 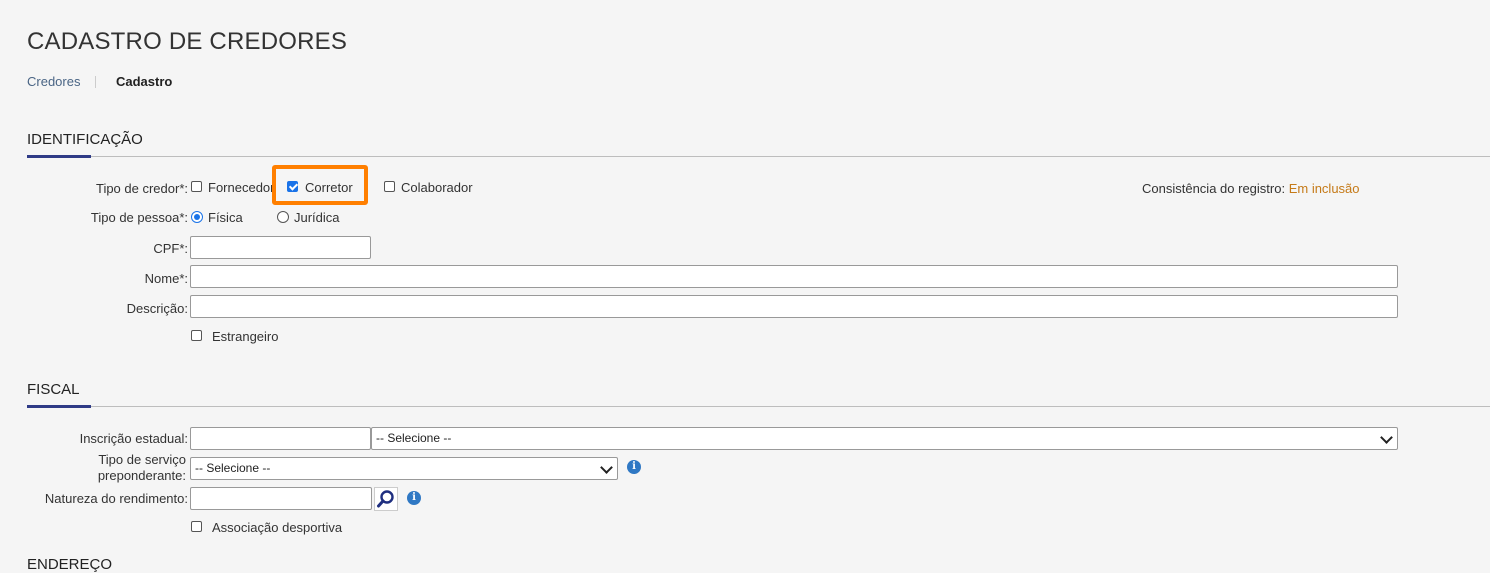 I want to click on consistencia-field: Consistência do registro: Em inclusão, so click(x=1251, y=188).